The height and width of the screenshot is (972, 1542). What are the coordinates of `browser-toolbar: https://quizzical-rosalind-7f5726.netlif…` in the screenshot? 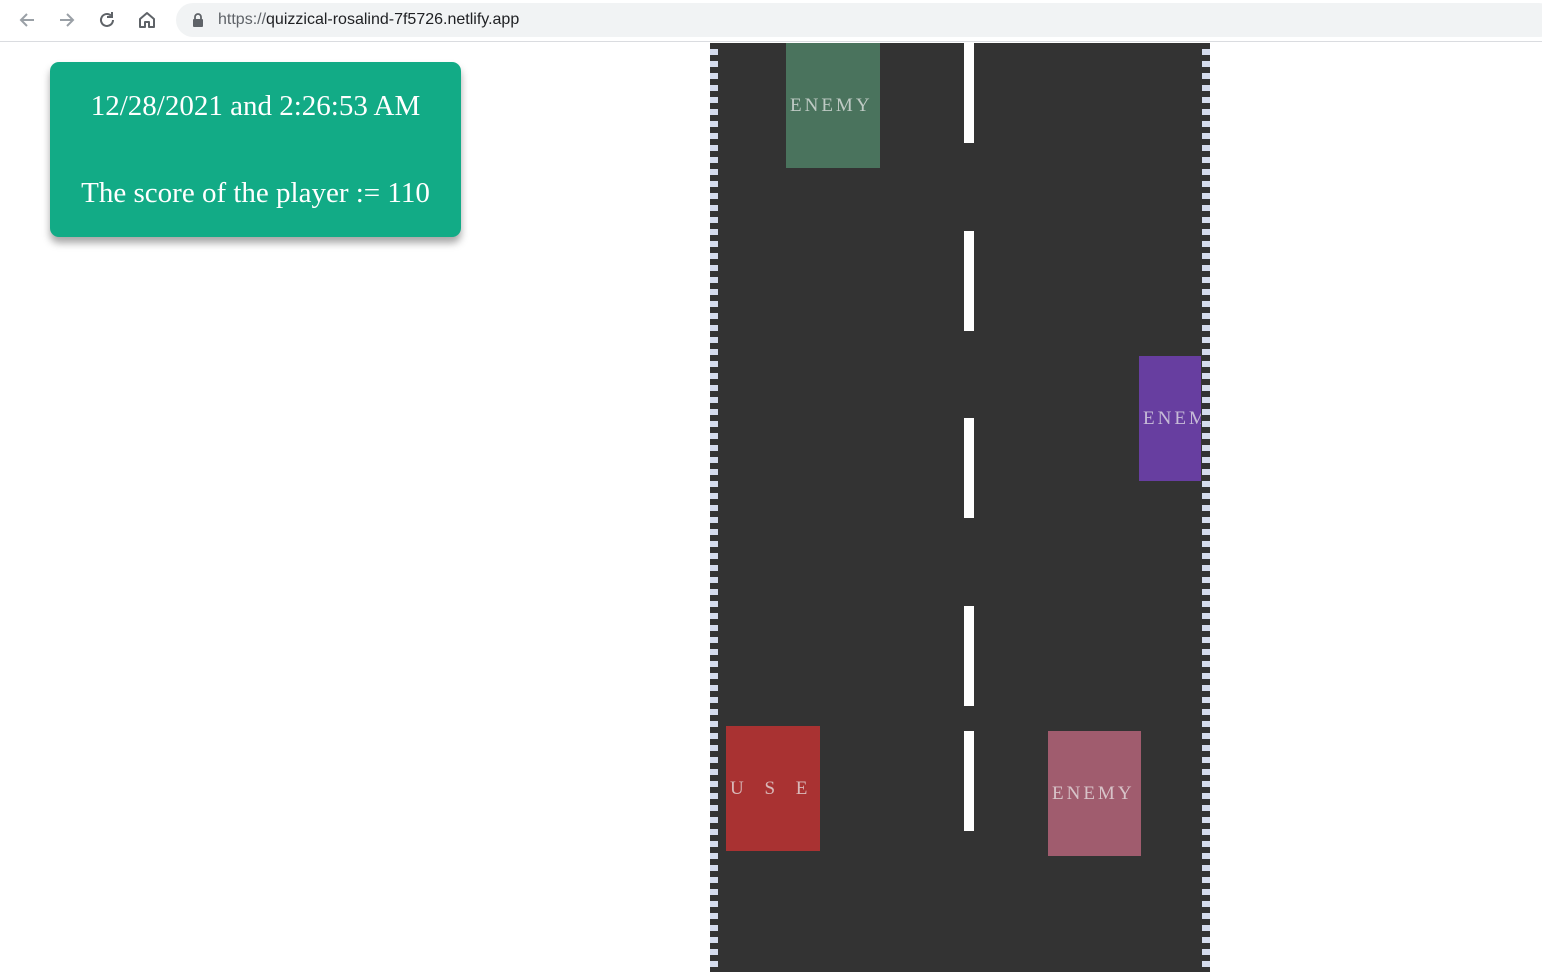 It's located at (771, 21).